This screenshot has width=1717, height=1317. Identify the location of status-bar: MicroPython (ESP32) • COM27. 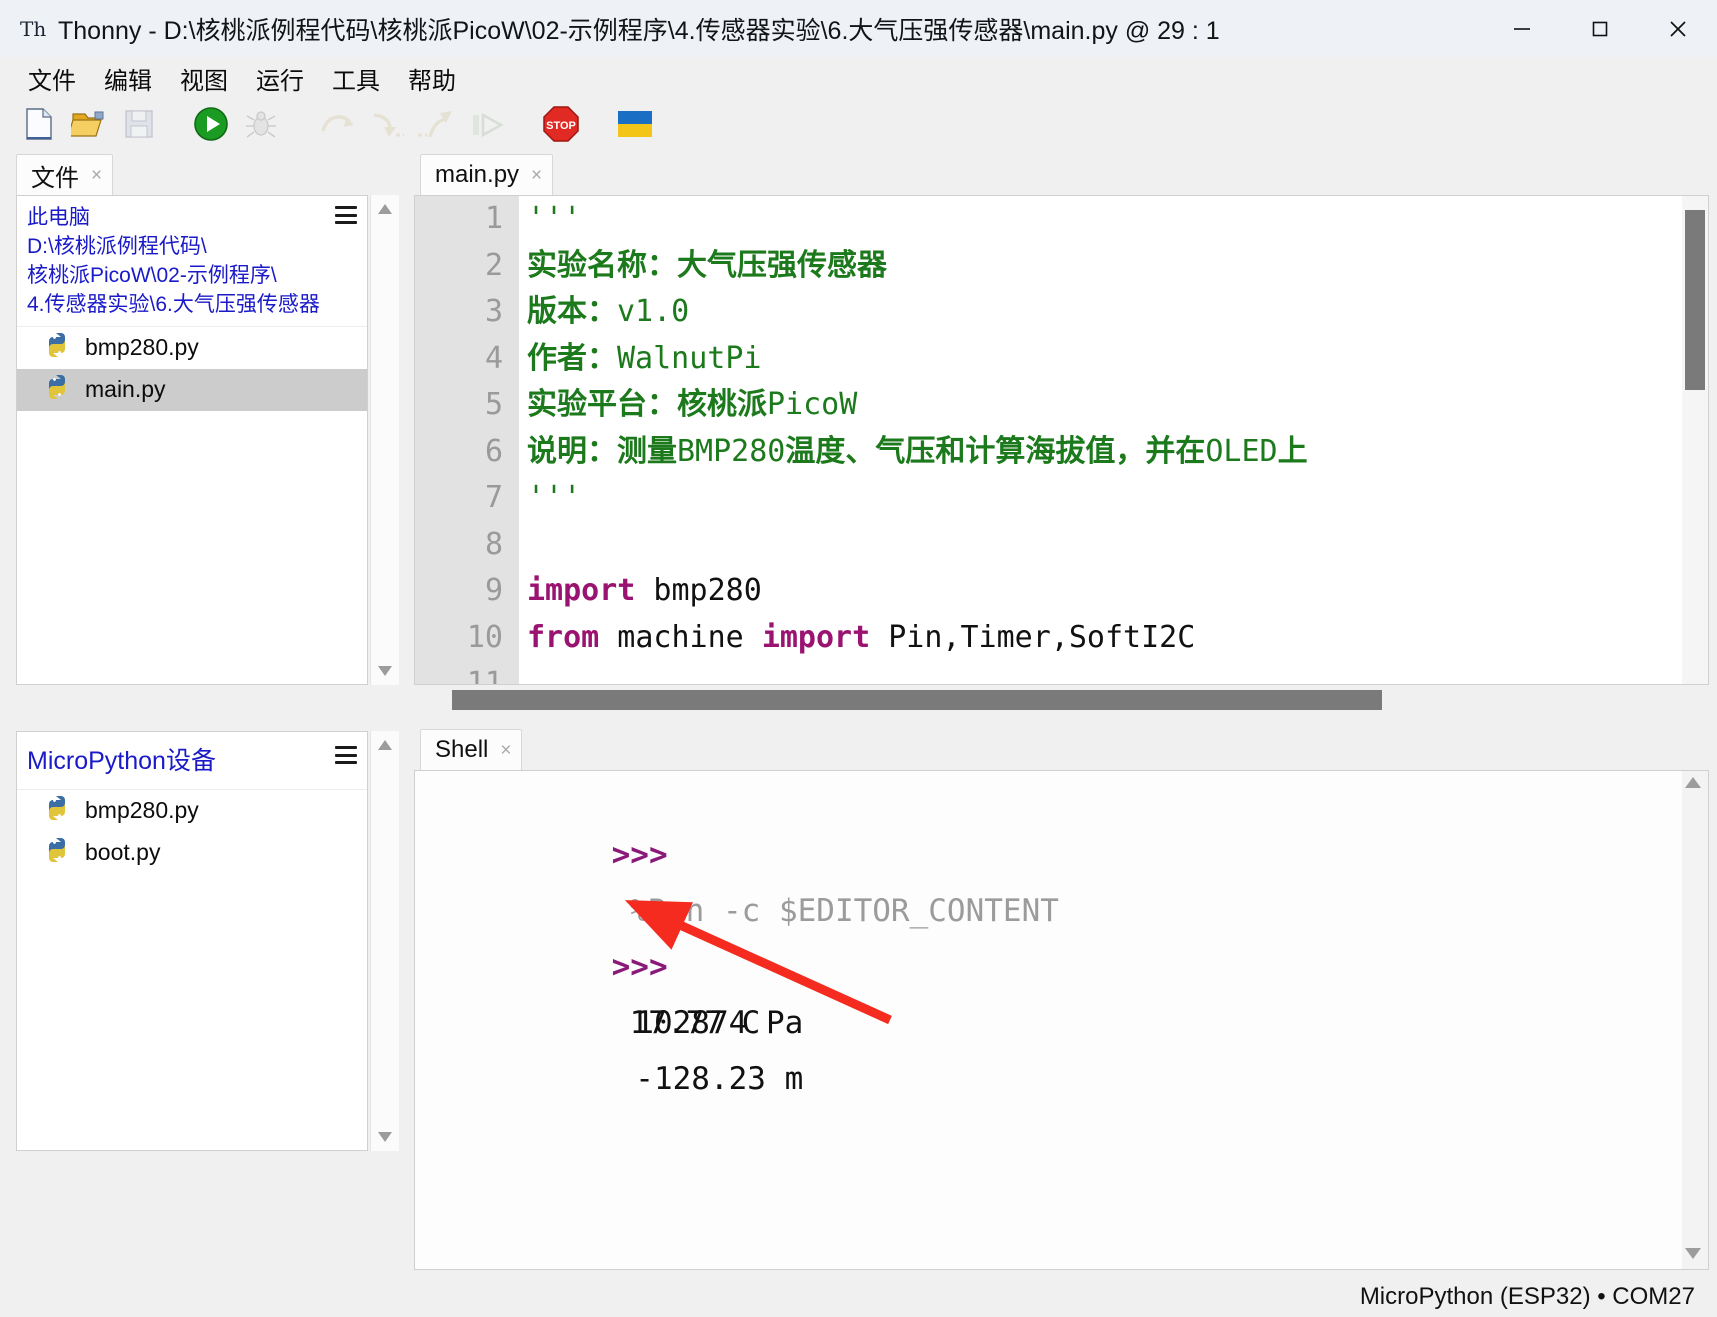
(858, 1297).